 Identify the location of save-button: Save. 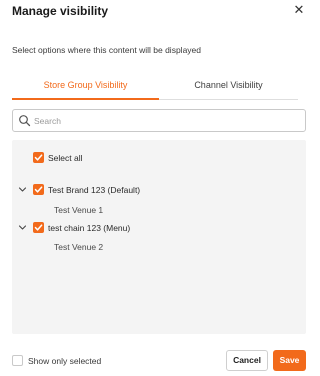
(289, 360).